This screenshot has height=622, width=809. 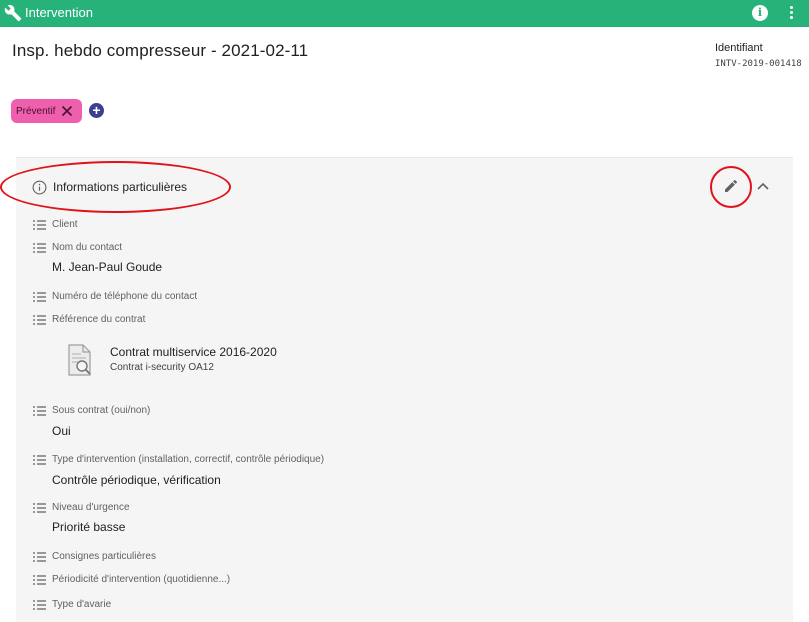 What do you see at coordinates (82, 604) in the screenshot?
I see `field-label-damage-type: Type d'avarie` at bounding box center [82, 604].